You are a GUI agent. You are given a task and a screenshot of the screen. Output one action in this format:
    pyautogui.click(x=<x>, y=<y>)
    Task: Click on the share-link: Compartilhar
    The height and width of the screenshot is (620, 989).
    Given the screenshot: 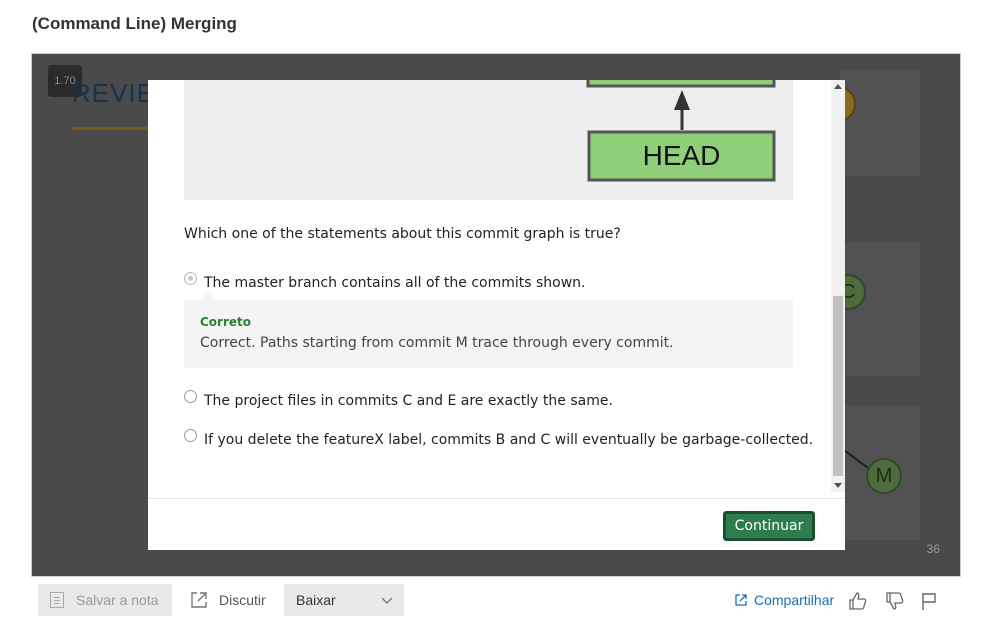 What is the action you would take?
    pyautogui.click(x=784, y=600)
    